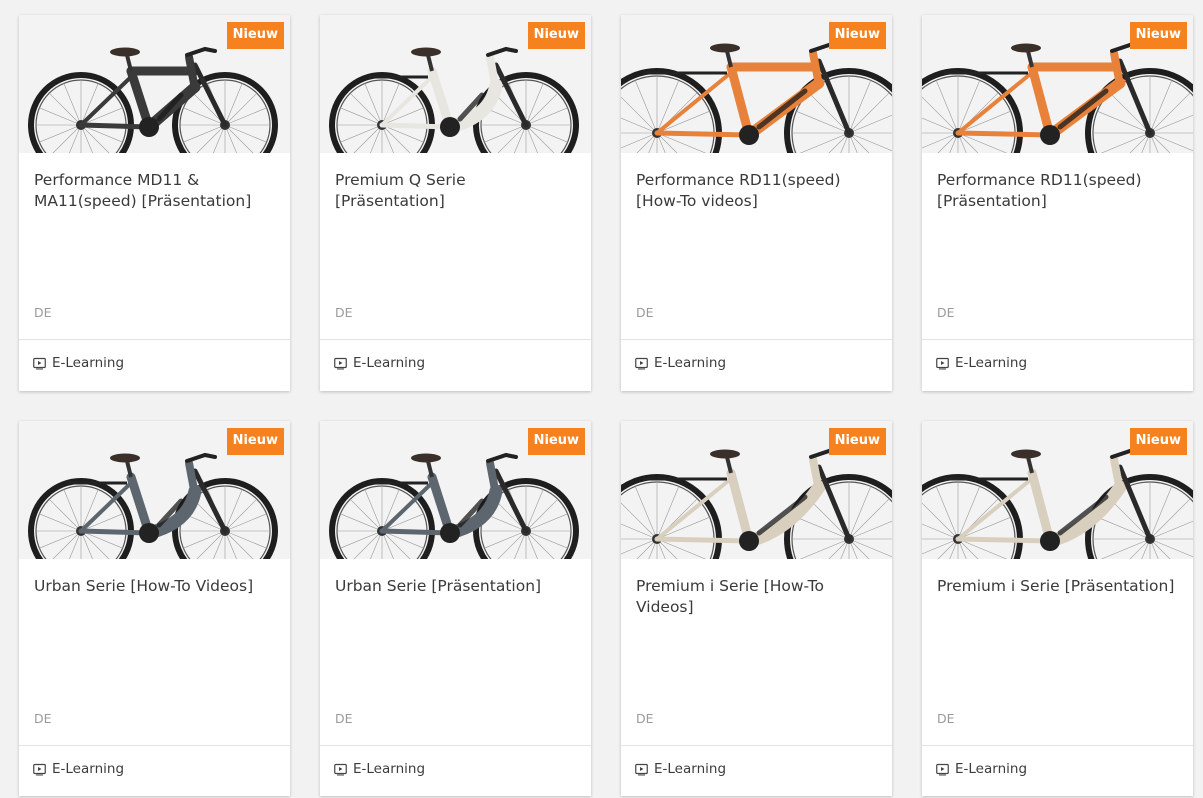  Describe the element at coordinates (758, 597) in the screenshot. I see `course-title: Premium i Serie [How-To Videos]` at that location.